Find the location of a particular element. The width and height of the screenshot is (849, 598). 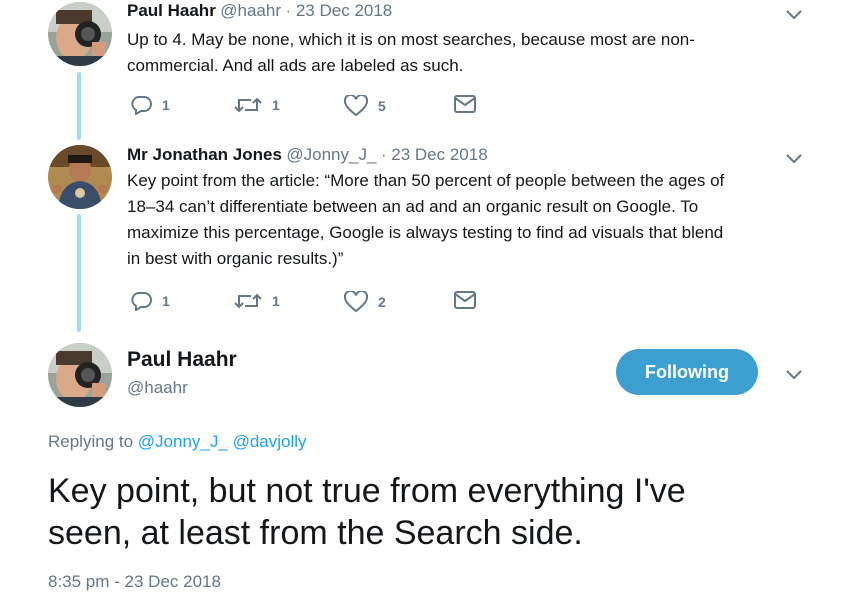

following-button: Following is located at coordinates (687, 372).